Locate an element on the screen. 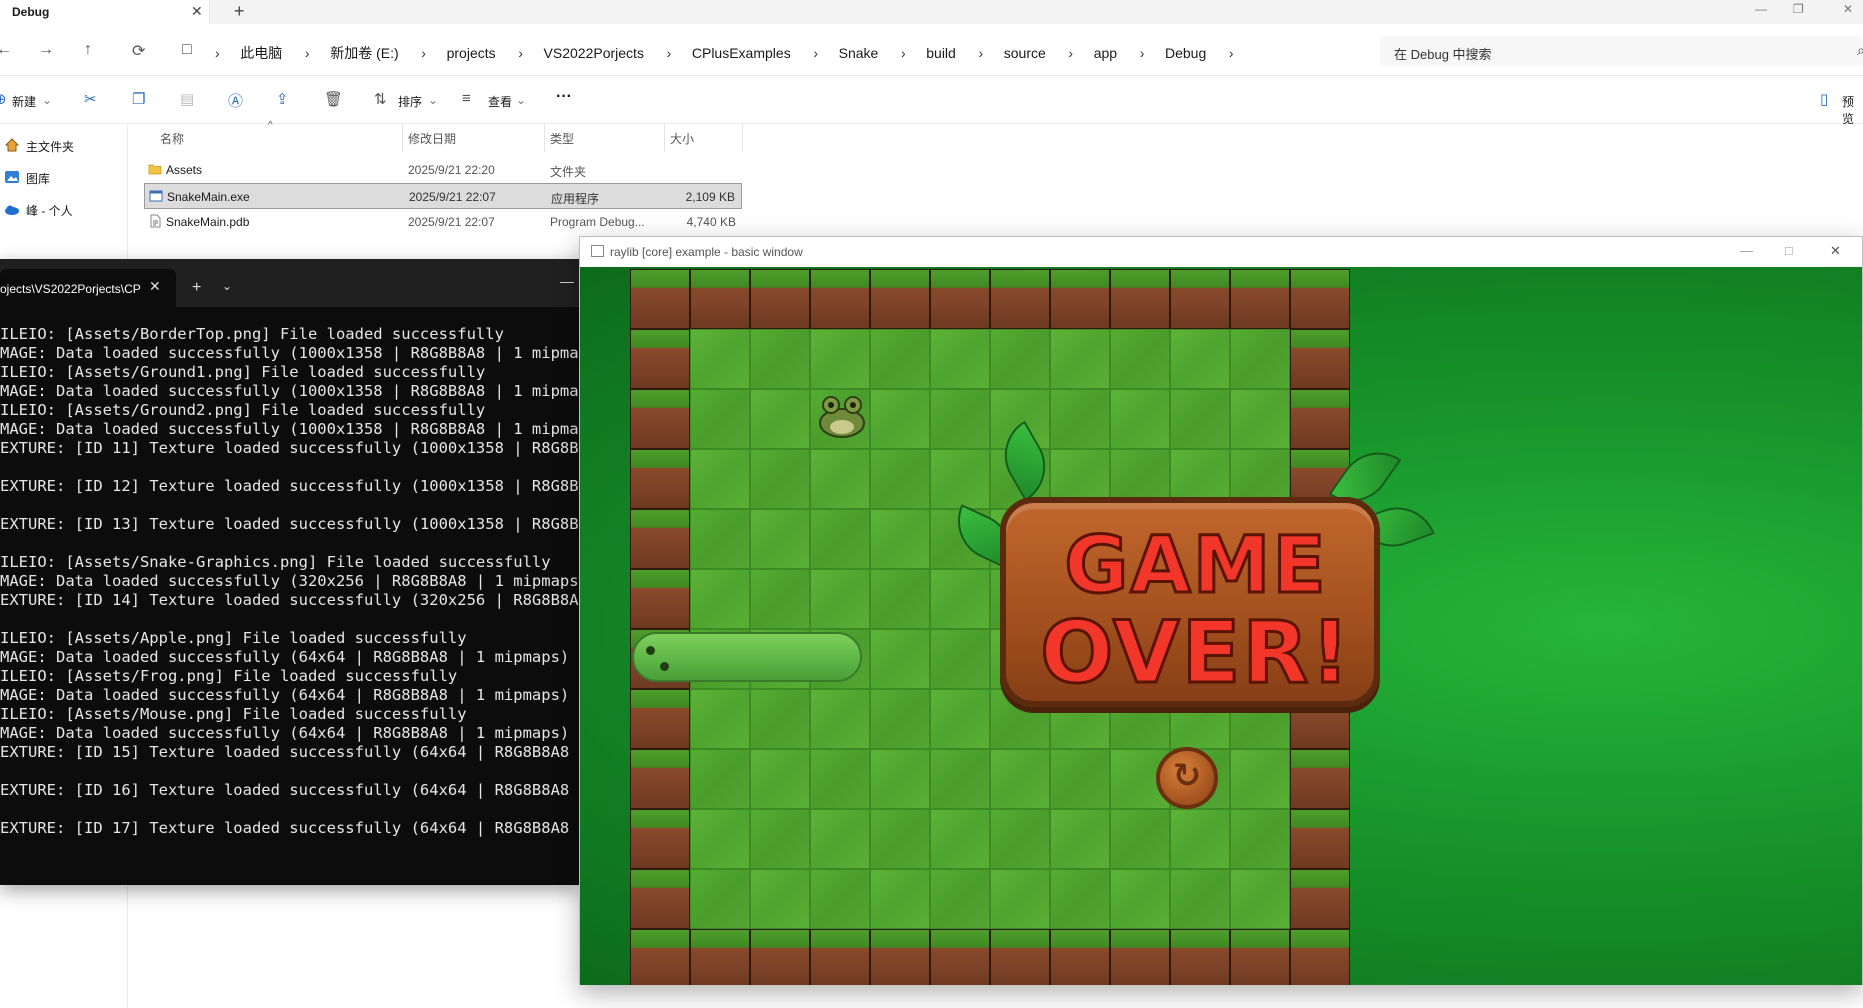  copy-icon: ❐ is located at coordinates (138, 99).